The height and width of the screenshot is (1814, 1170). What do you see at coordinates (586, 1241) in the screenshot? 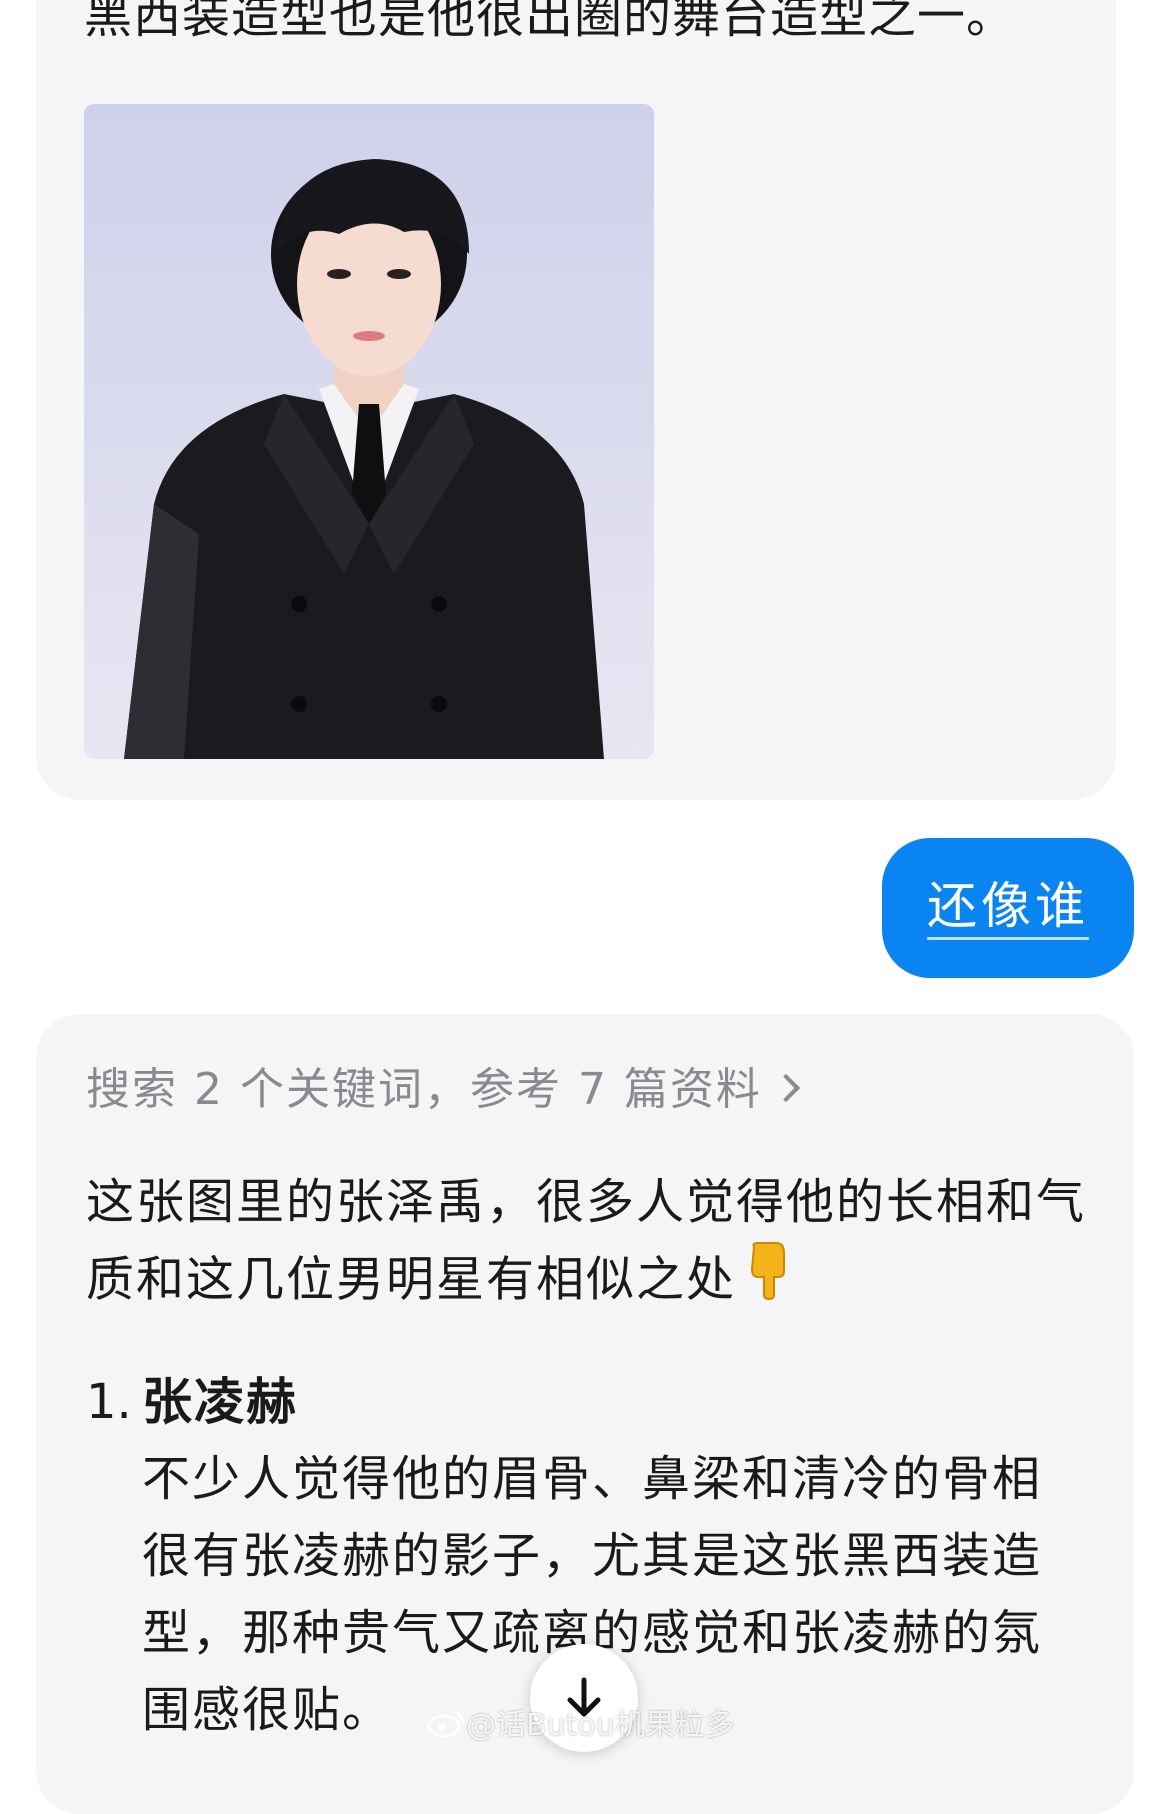
I see `ai-intro-text: 这张图里的张泽禹，很多人觉得他的长相和气质和这几位男明星有相似之处` at bounding box center [586, 1241].